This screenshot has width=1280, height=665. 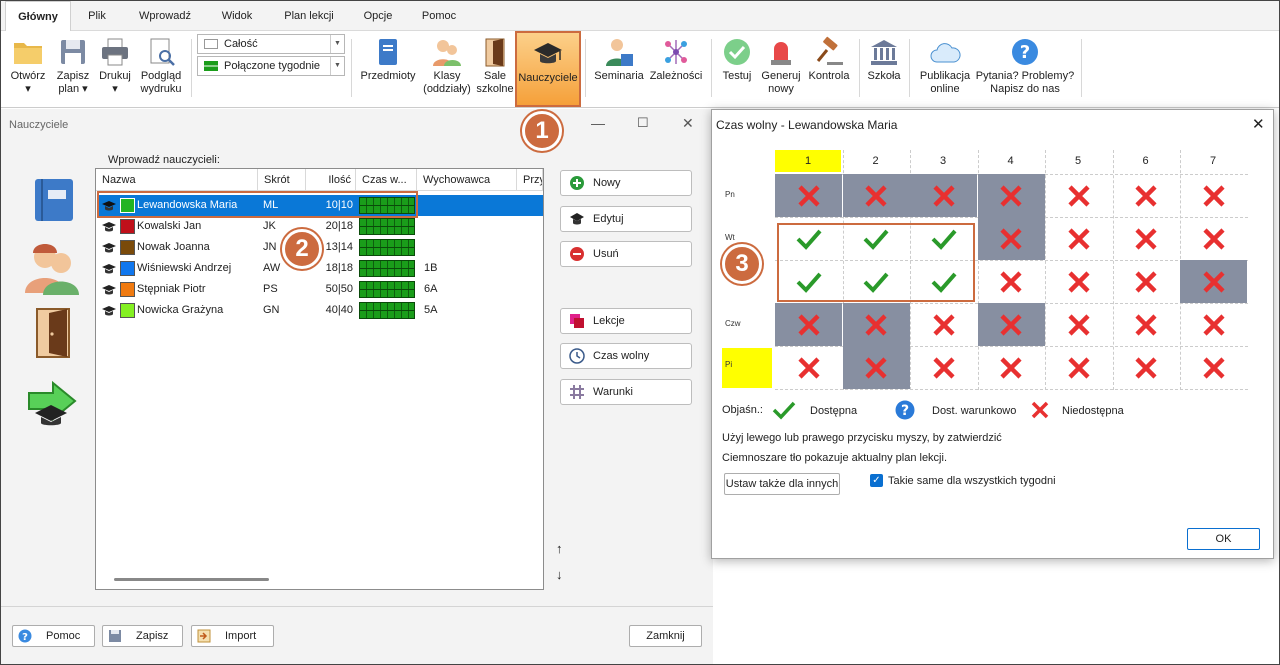 What do you see at coordinates (271, 66) in the screenshot?
I see `weeks-combo: Połączone tygodnie ▼` at bounding box center [271, 66].